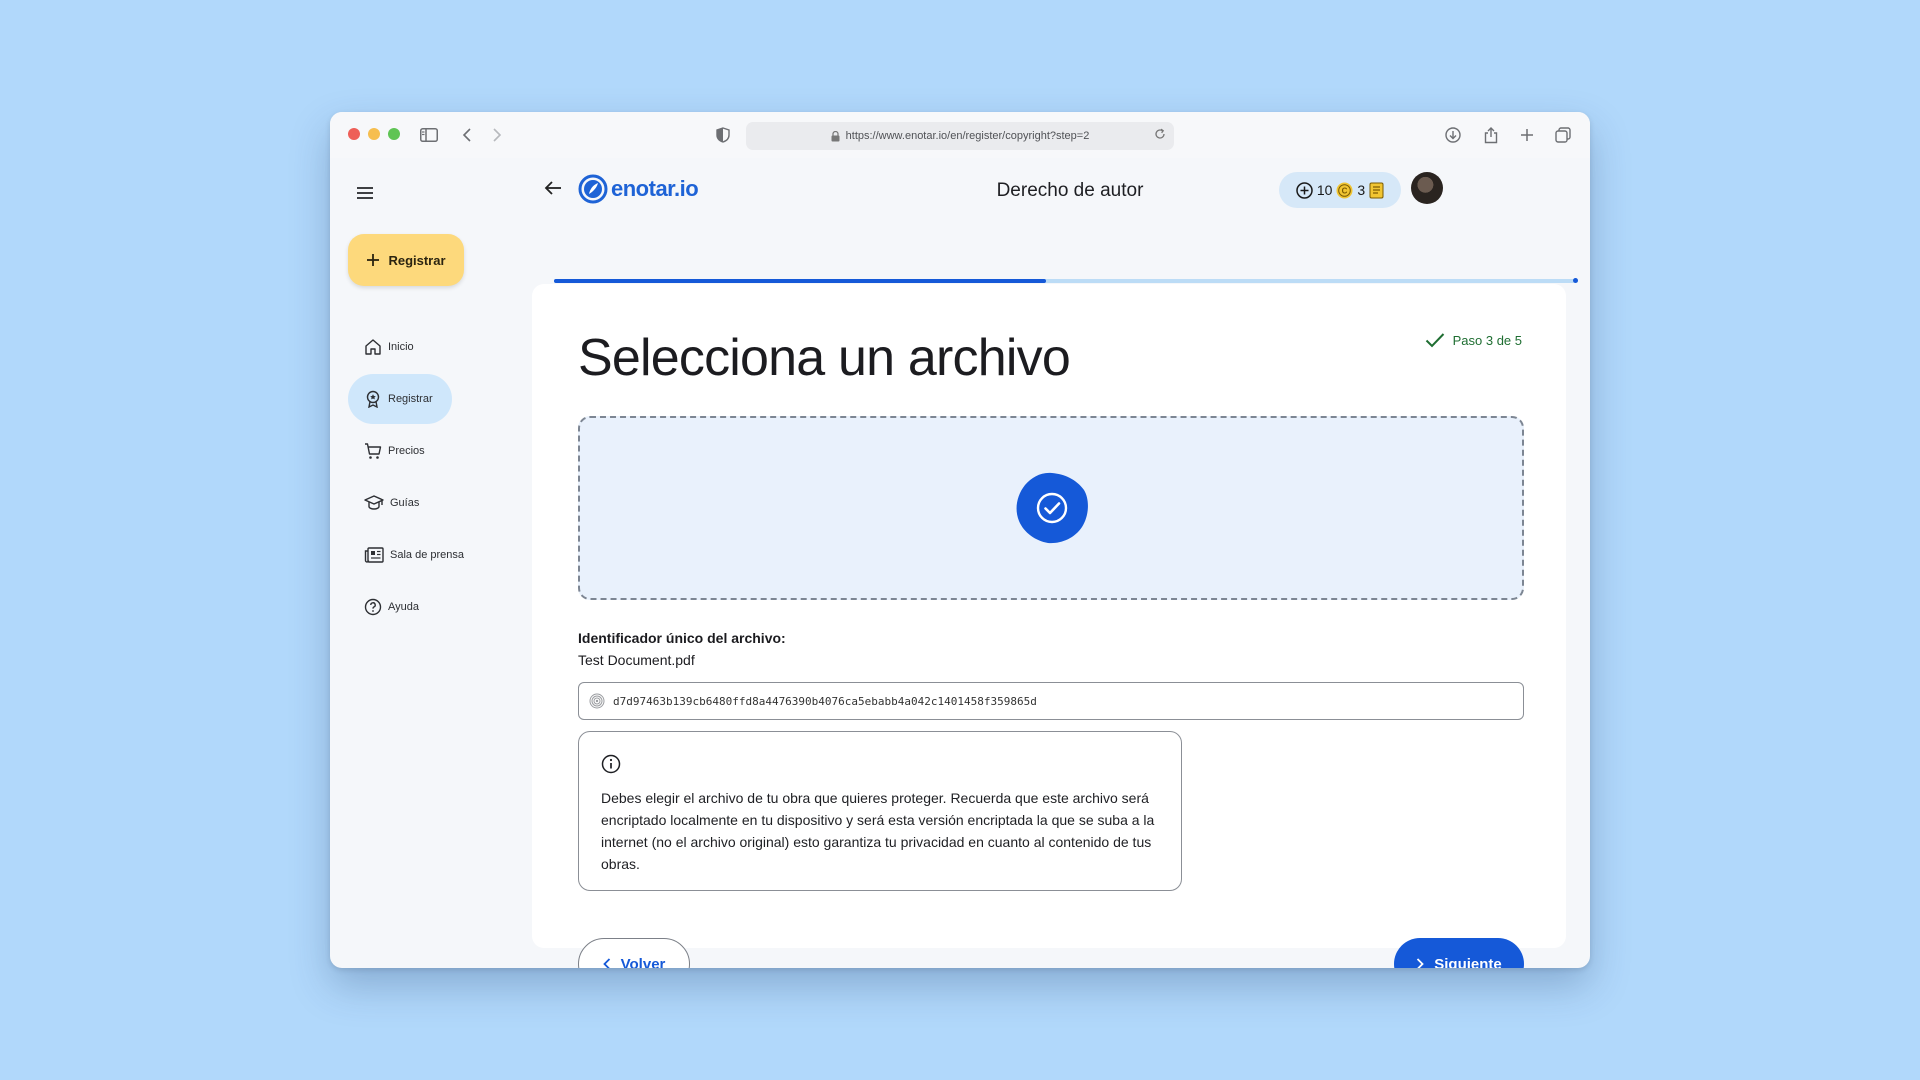  What do you see at coordinates (1376, 190) in the screenshot?
I see `certificate-icon` at bounding box center [1376, 190].